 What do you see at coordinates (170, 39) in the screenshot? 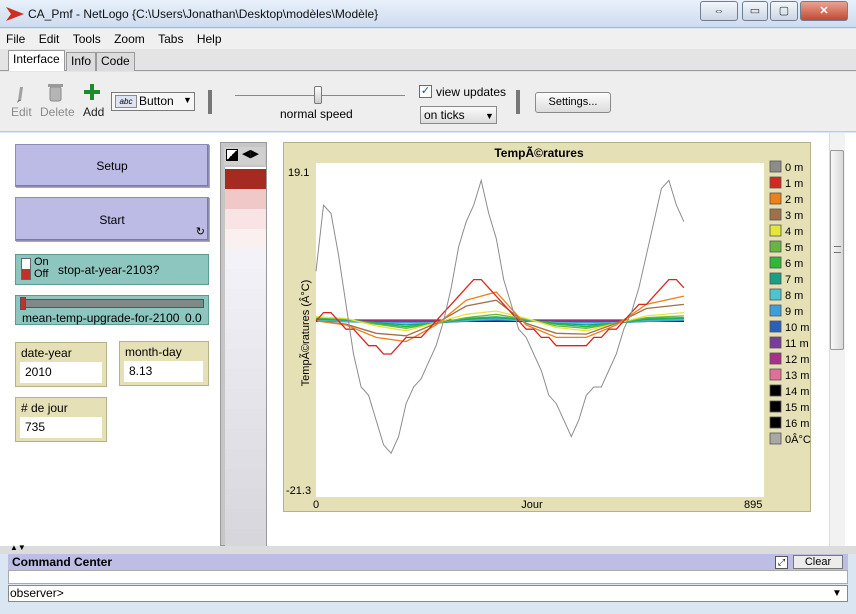
I see `menu-tabs: Tabs` at bounding box center [170, 39].